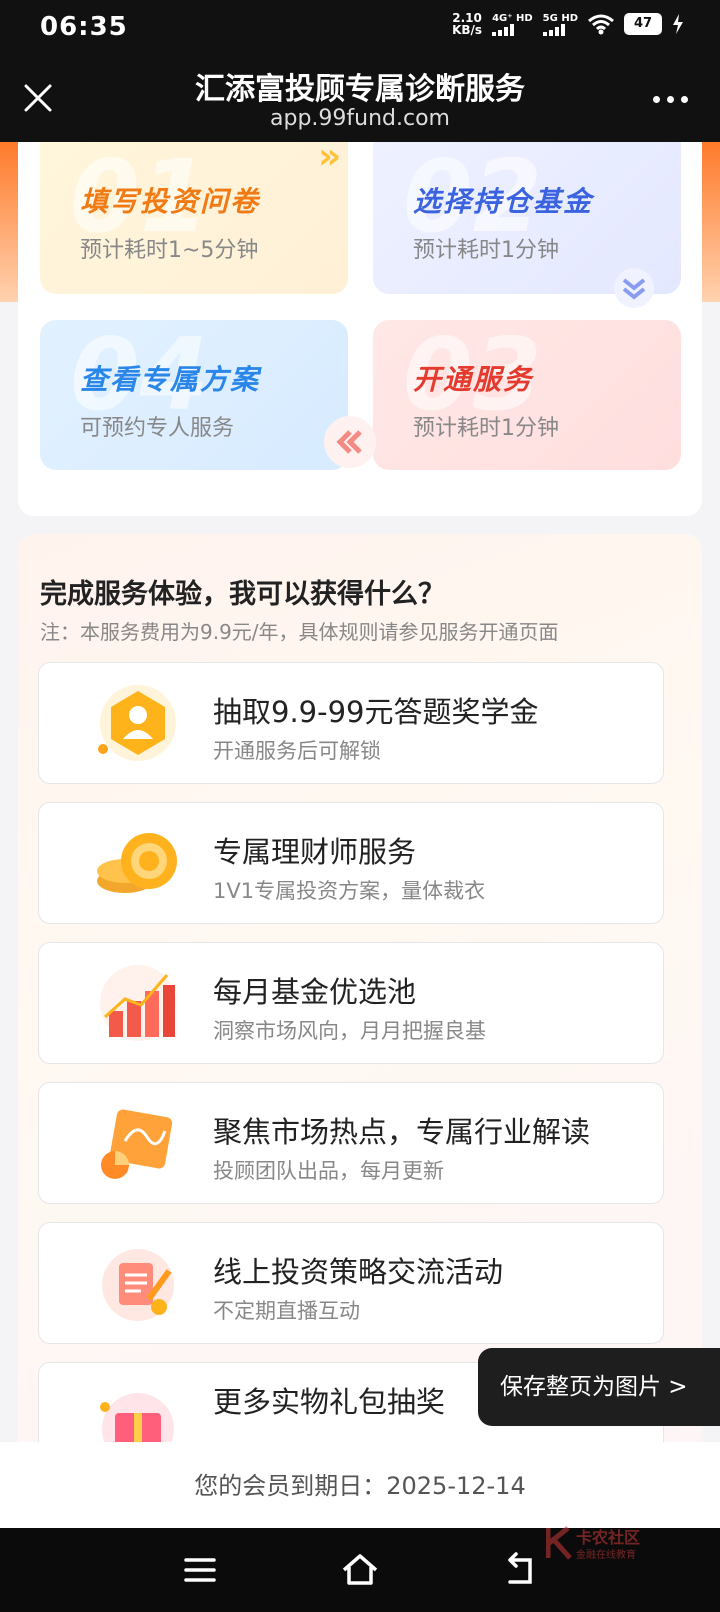  What do you see at coordinates (608, 1537) in the screenshot?
I see `watermark-title: 卡农社区` at bounding box center [608, 1537].